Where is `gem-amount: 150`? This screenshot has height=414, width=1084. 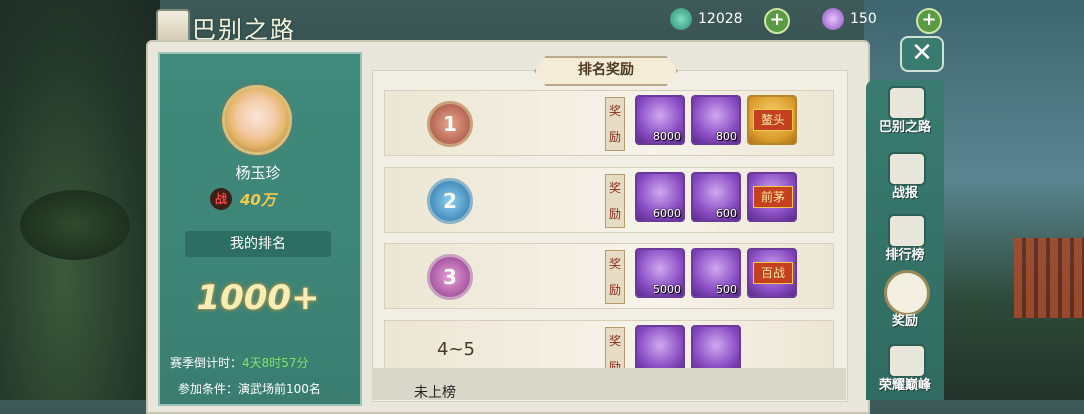 gem-amount: 150 is located at coordinates (863, 19).